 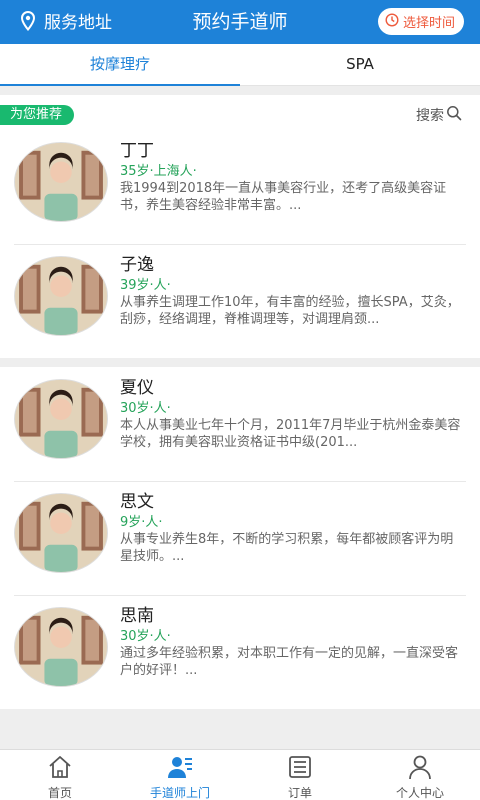 I want to click on nav-profile: 个人中心, so click(x=420, y=775).